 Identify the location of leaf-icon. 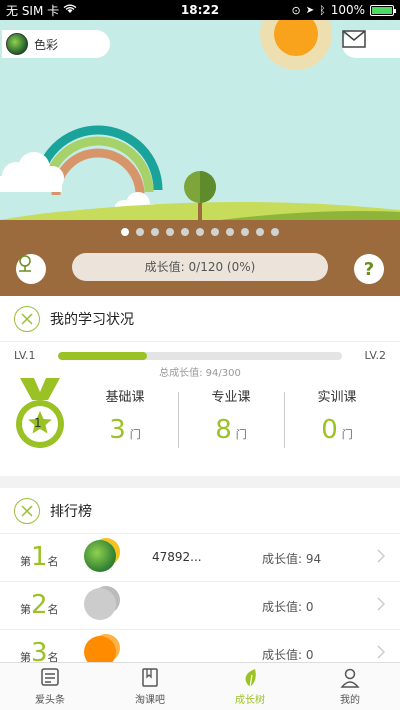
(250, 678).